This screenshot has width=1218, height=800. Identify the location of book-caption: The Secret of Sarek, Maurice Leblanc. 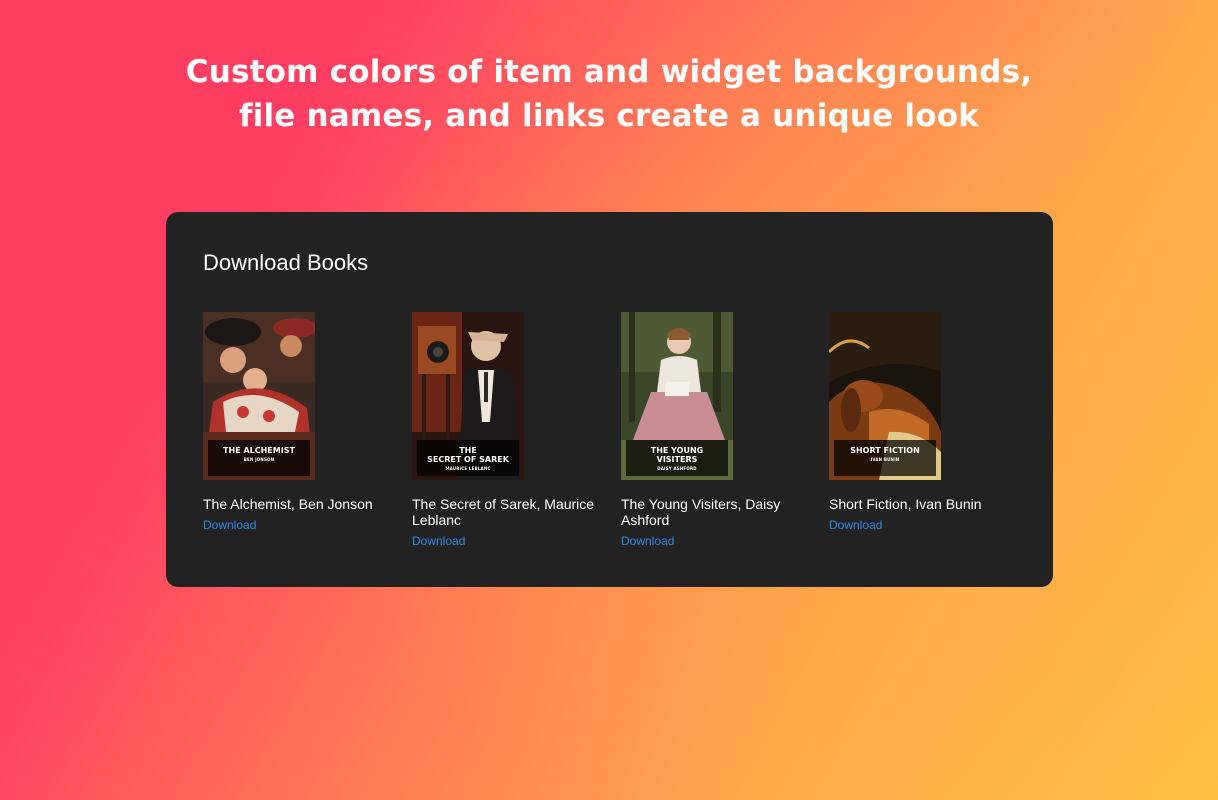
(503, 512).